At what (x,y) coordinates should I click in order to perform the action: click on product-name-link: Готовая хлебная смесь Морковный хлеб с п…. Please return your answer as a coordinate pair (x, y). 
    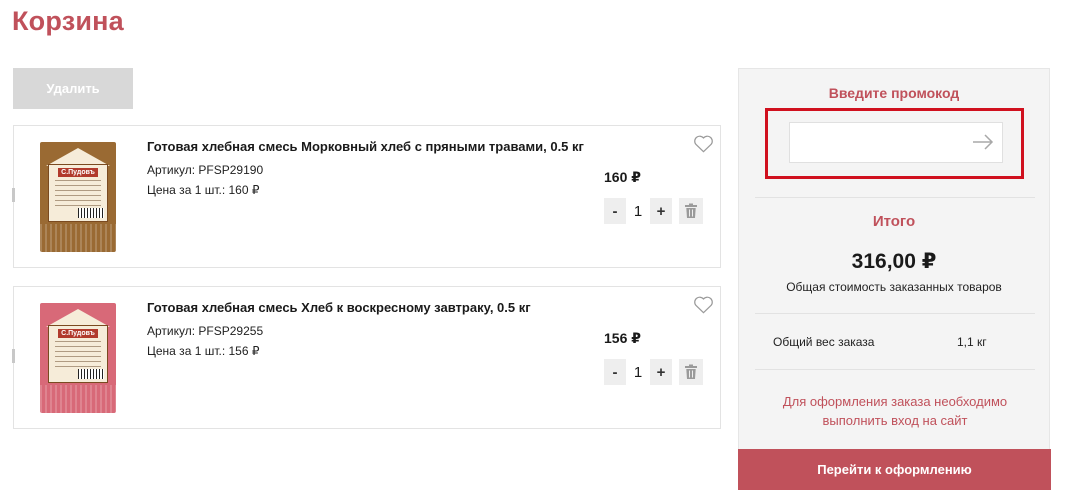
    Looking at the image, I should click on (365, 146).